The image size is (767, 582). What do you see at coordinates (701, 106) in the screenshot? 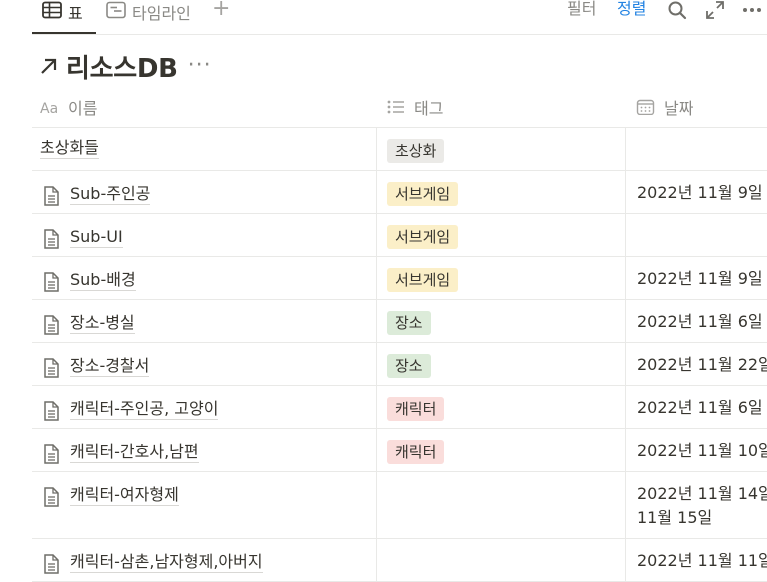
I see `column-header-date: 날짜` at bounding box center [701, 106].